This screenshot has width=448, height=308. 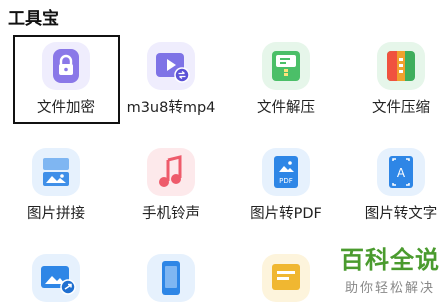 What do you see at coordinates (401, 108) in the screenshot?
I see `tool-label: 文件压缩` at bounding box center [401, 108].